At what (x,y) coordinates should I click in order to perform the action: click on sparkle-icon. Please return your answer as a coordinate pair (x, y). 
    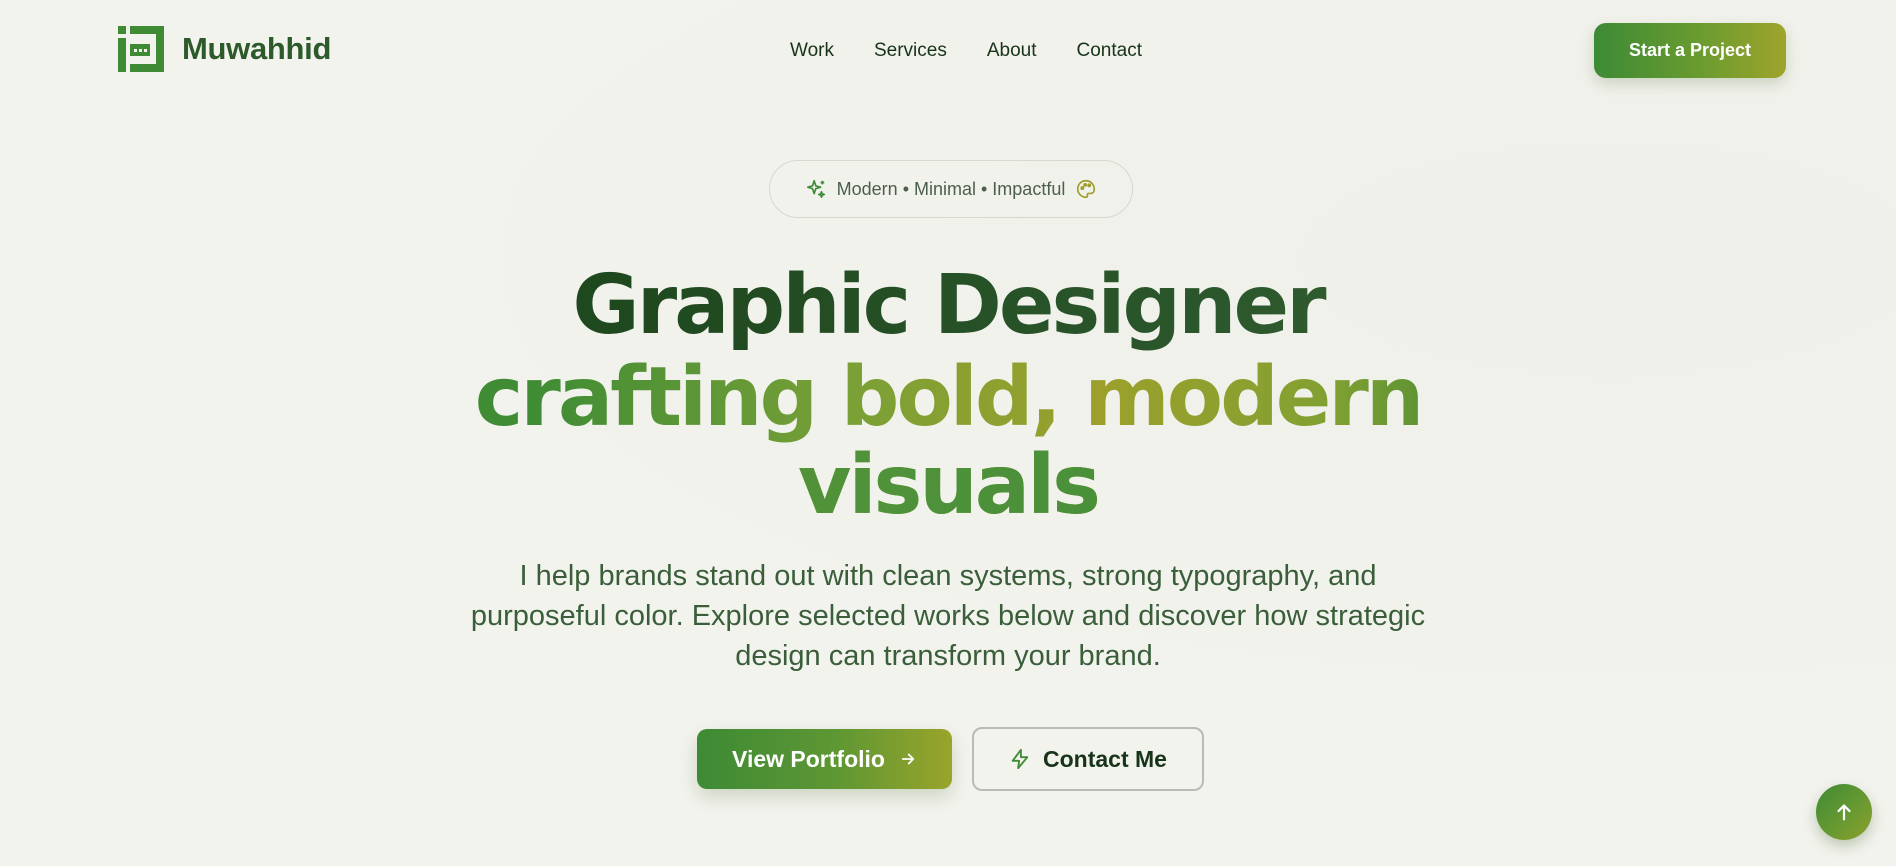
    Looking at the image, I should click on (815, 189).